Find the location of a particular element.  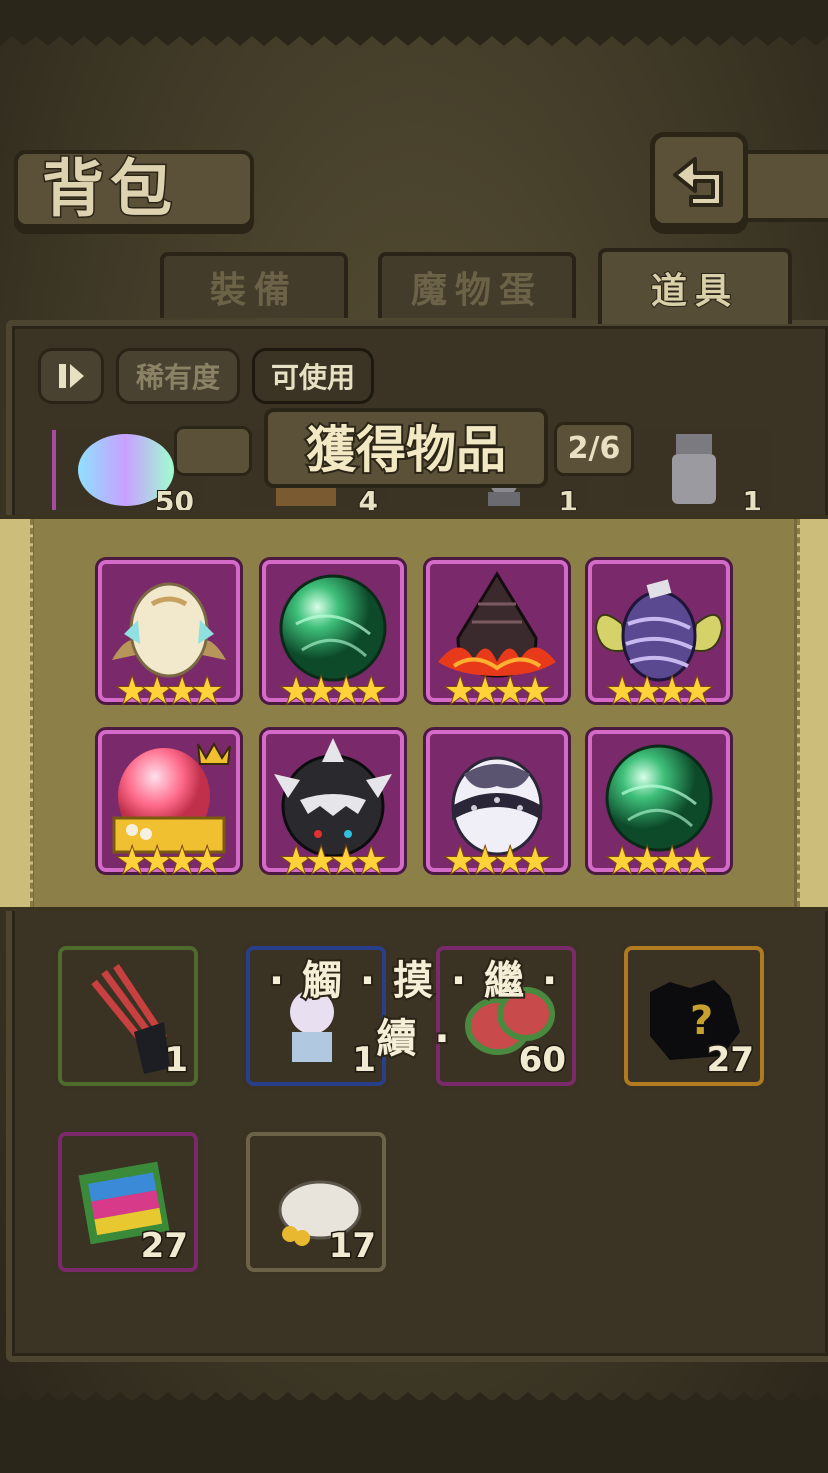

tab-items: 道具 is located at coordinates (695, 286).